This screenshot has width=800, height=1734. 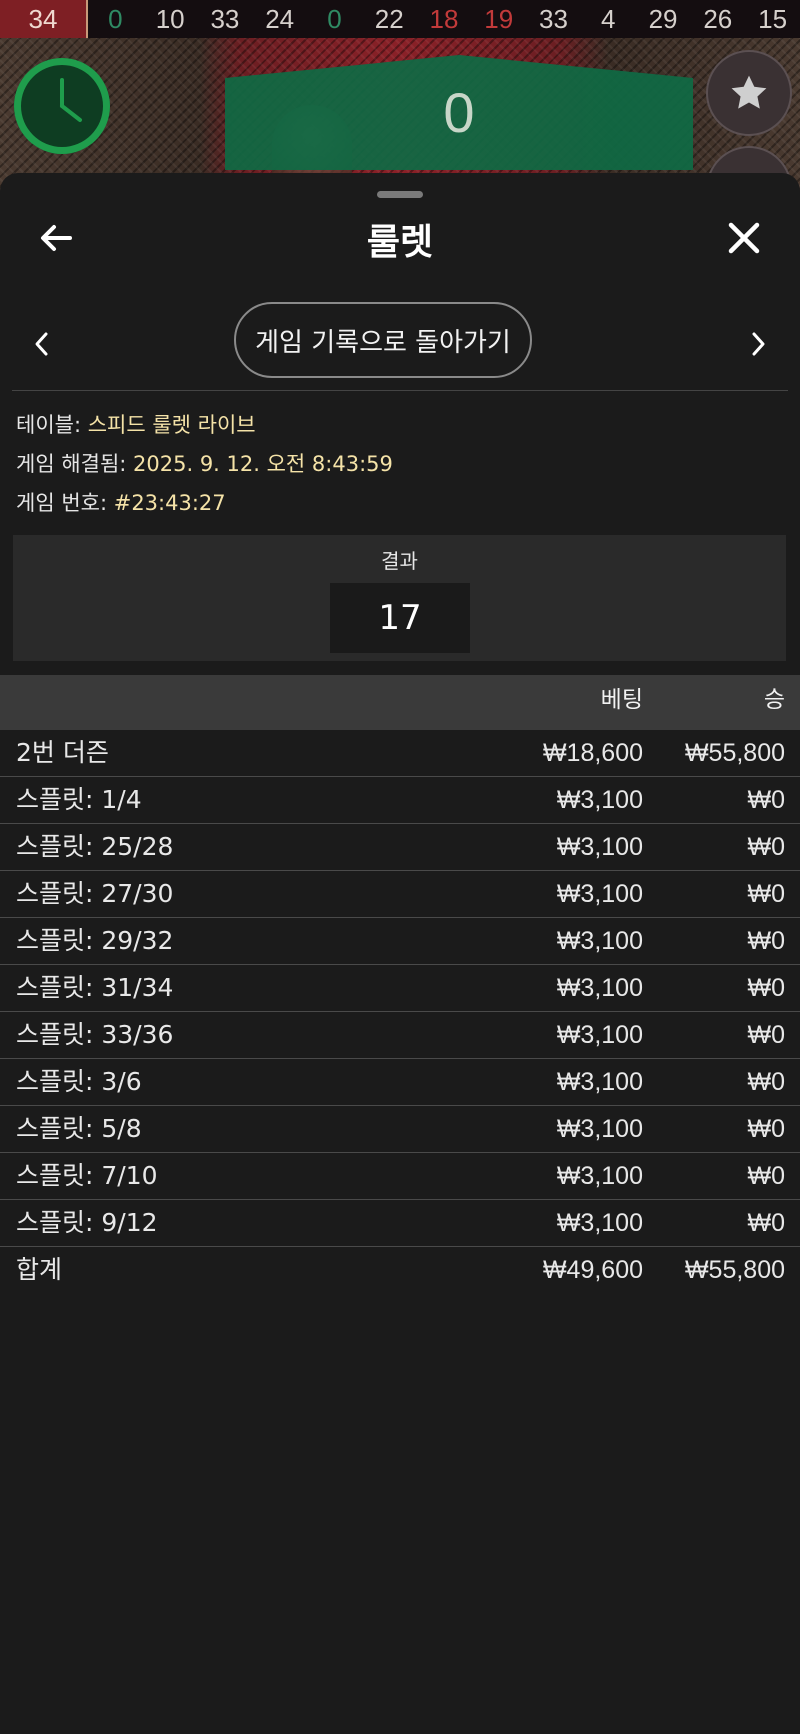 I want to click on bet-name: 스플릿: 9/12, so click(x=87, y=1222).